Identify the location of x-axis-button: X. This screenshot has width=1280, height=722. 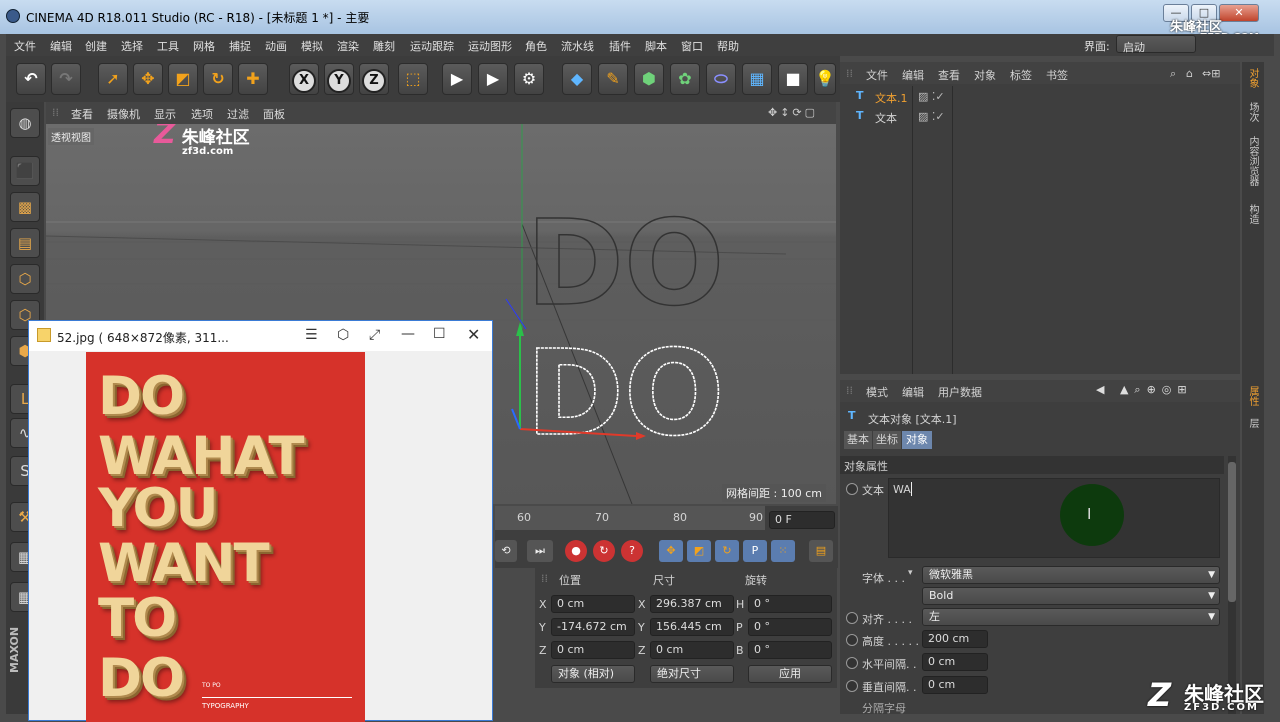
(304, 79).